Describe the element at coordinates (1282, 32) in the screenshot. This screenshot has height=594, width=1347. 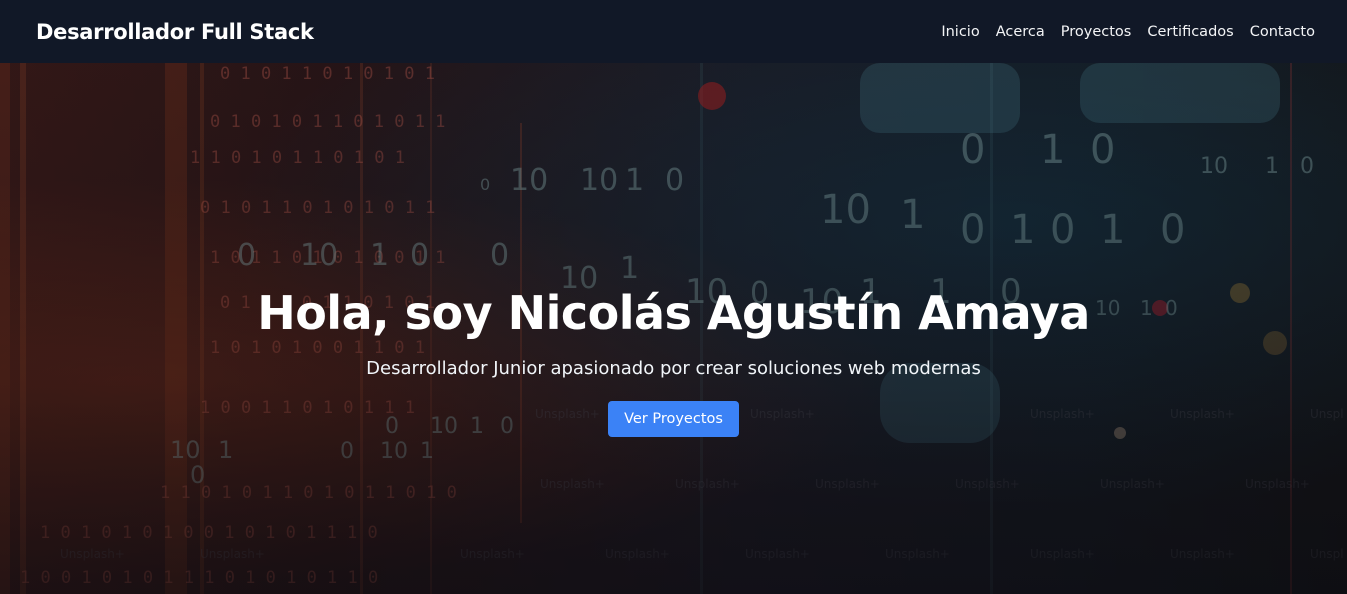
I see `nav-link-contacto: Contacto` at that location.